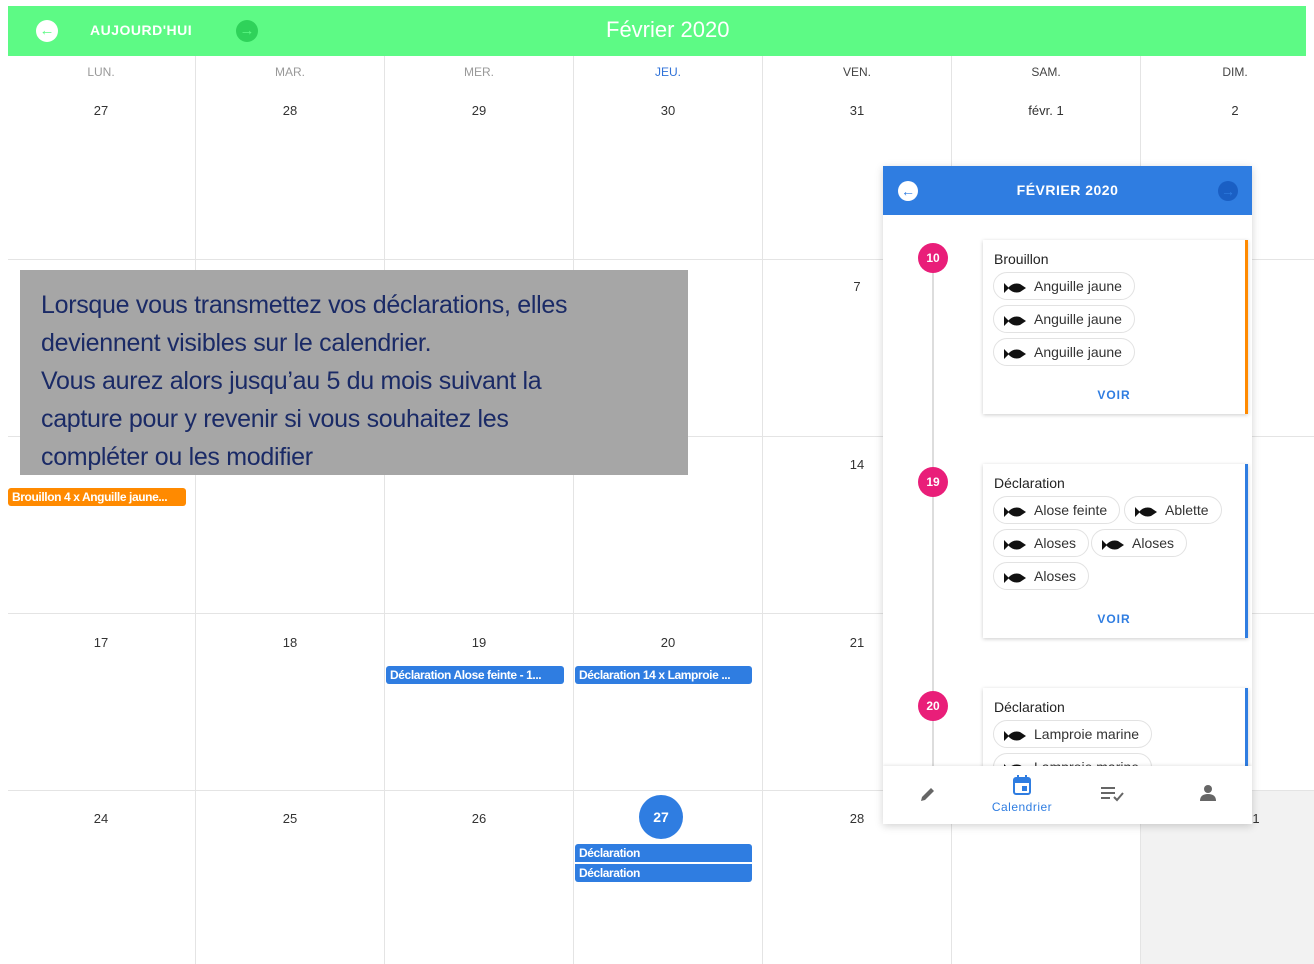  I want to click on entry-day-badge: 20, so click(933, 706).